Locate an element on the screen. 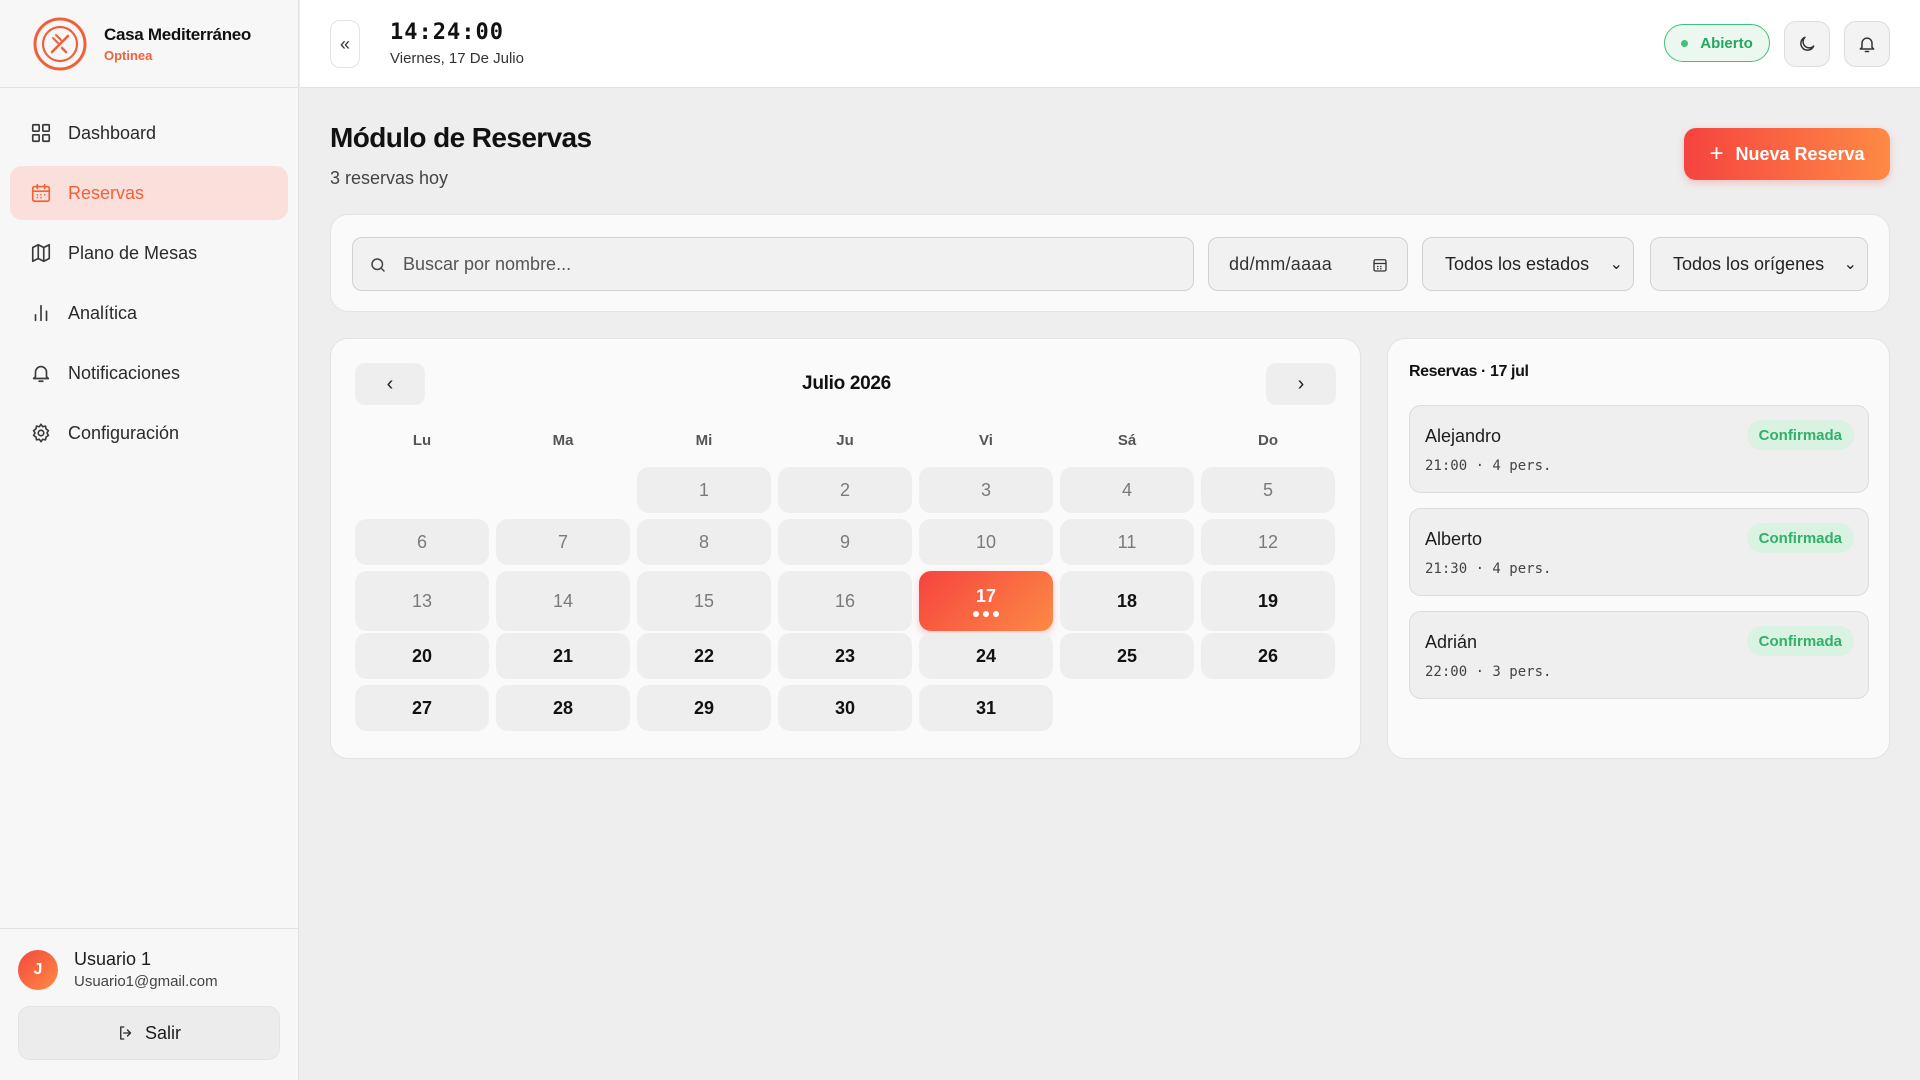 This screenshot has width=1920, height=1080. sidebar-item-label: Plano de Mesas is located at coordinates (133, 252).